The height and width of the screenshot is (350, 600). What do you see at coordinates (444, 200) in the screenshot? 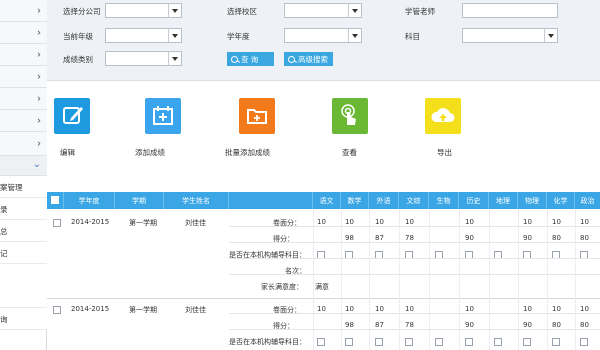
I see `col-header: 生物` at bounding box center [444, 200].